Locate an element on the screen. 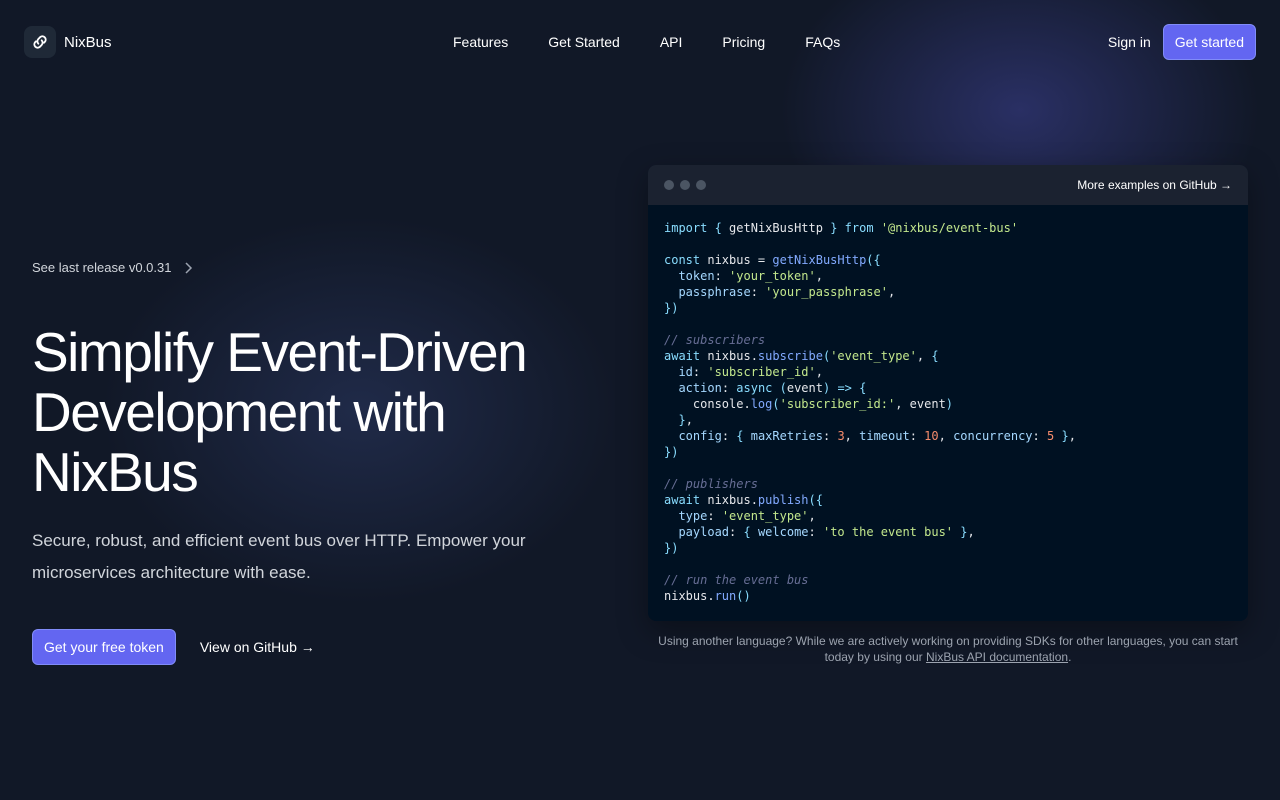 The height and width of the screenshot is (800, 1280). release-link: See last release v0.0.31 is located at coordinates (112, 267).